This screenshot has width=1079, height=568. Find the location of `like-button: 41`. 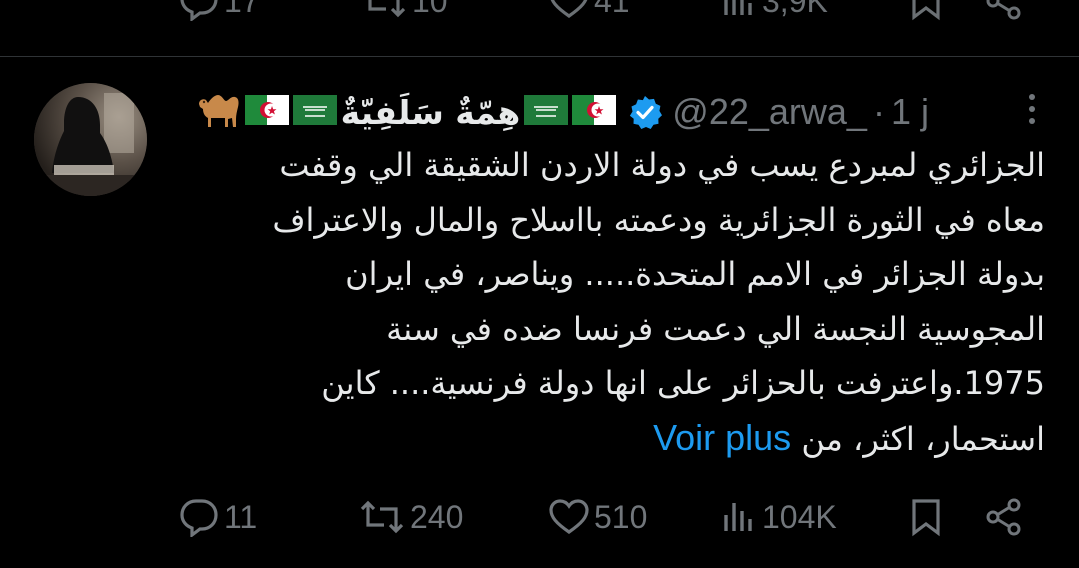

like-button: 41 is located at coordinates (589, 13).